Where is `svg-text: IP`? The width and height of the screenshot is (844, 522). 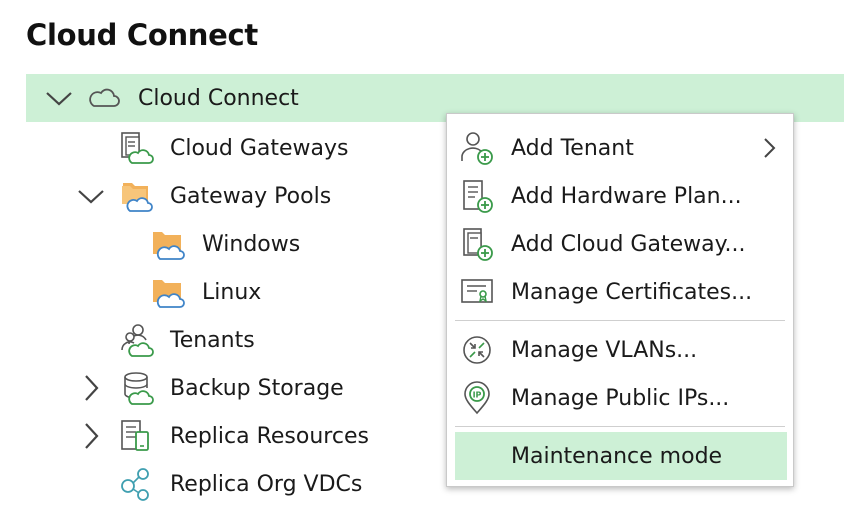 svg-text: IP is located at coordinates (477, 395).